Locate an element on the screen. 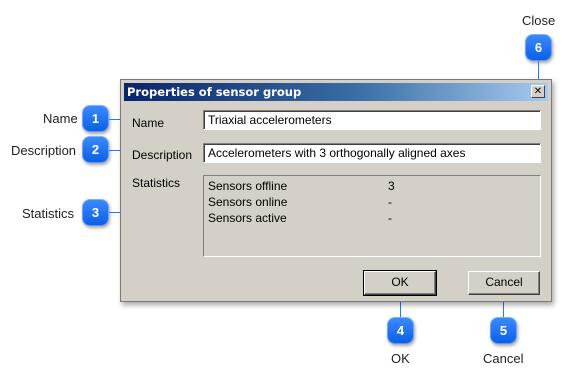 Image resolution: width=571 pixels, height=382 pixels. callout-badge-6: 6 is located at coordinates (538, 47).